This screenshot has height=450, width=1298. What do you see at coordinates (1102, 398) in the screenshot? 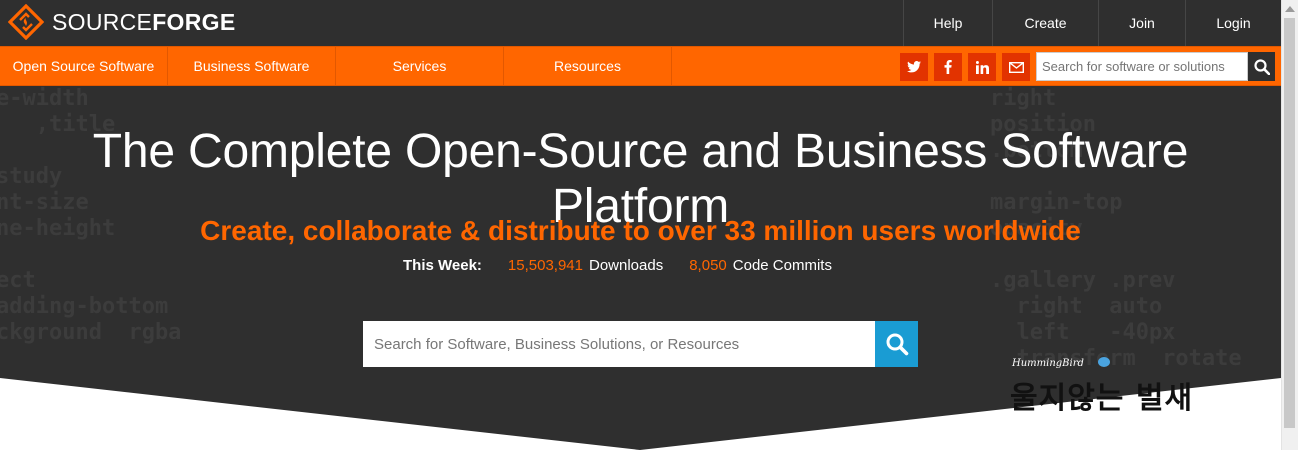
I see `watermark-big-text: 울지않는 벌새` at bounding box center [1102, 398].